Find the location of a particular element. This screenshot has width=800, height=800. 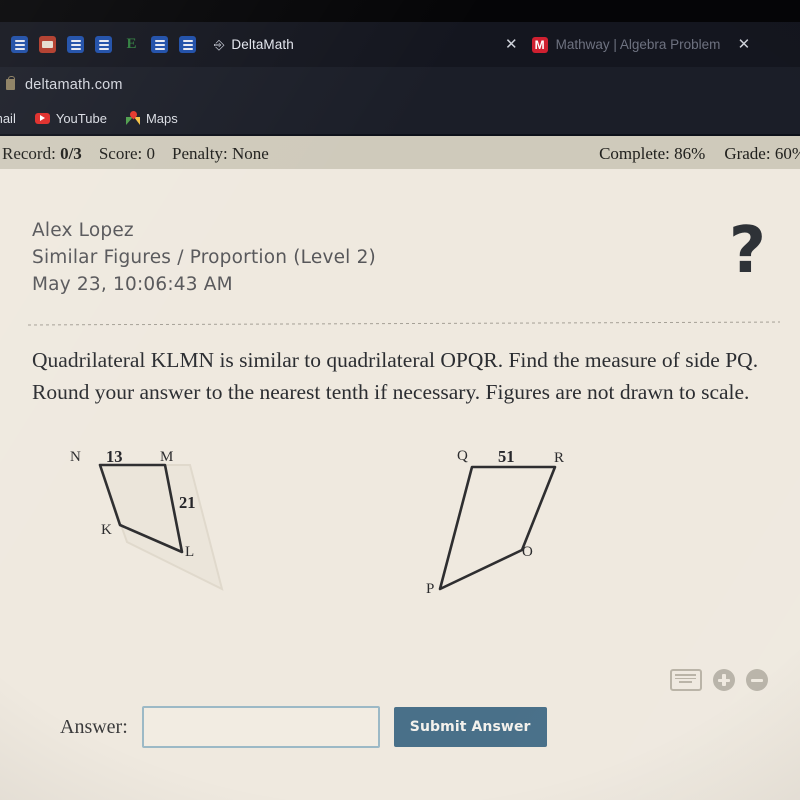

tab-group-right: ✕ M Mathway | Algebra Problem Sol ✕ is located at coordinates (627, 44).